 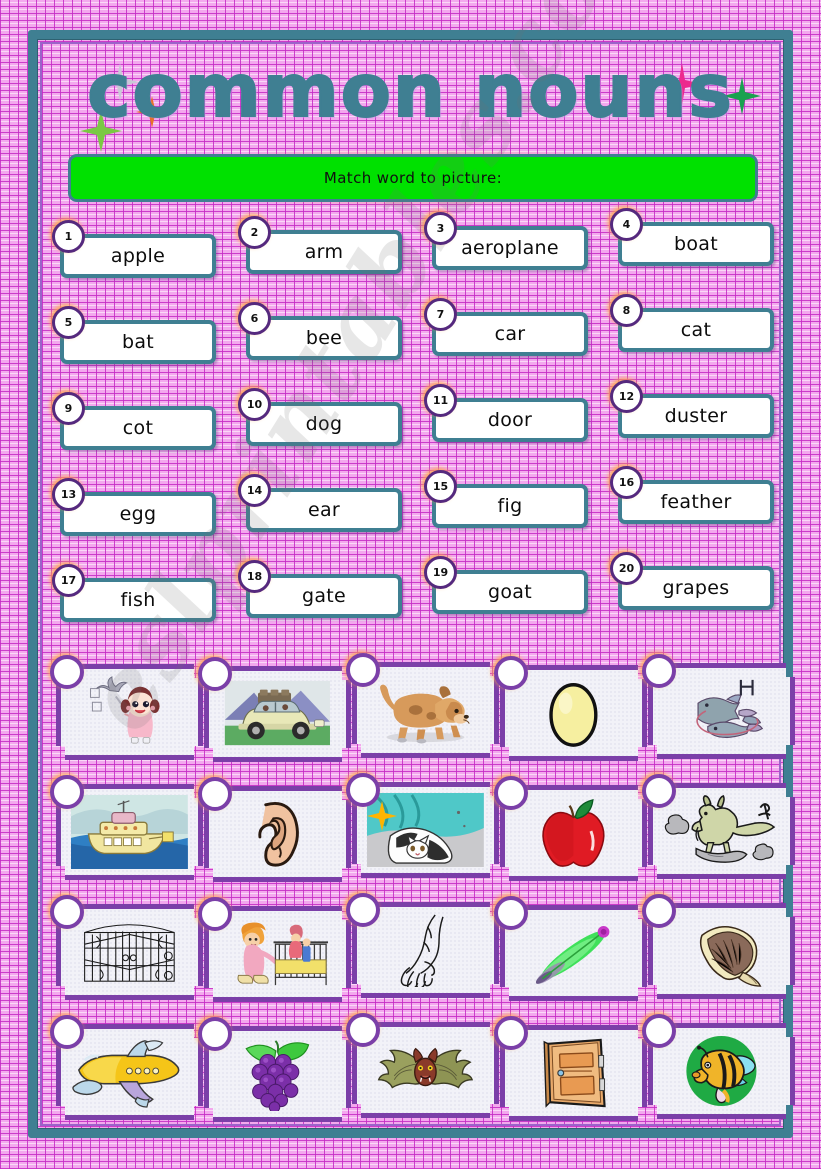 What do you see at coordinates (138, 514) in the screenshot?
I see `word-label: egg` at bounding box center [138, 514].